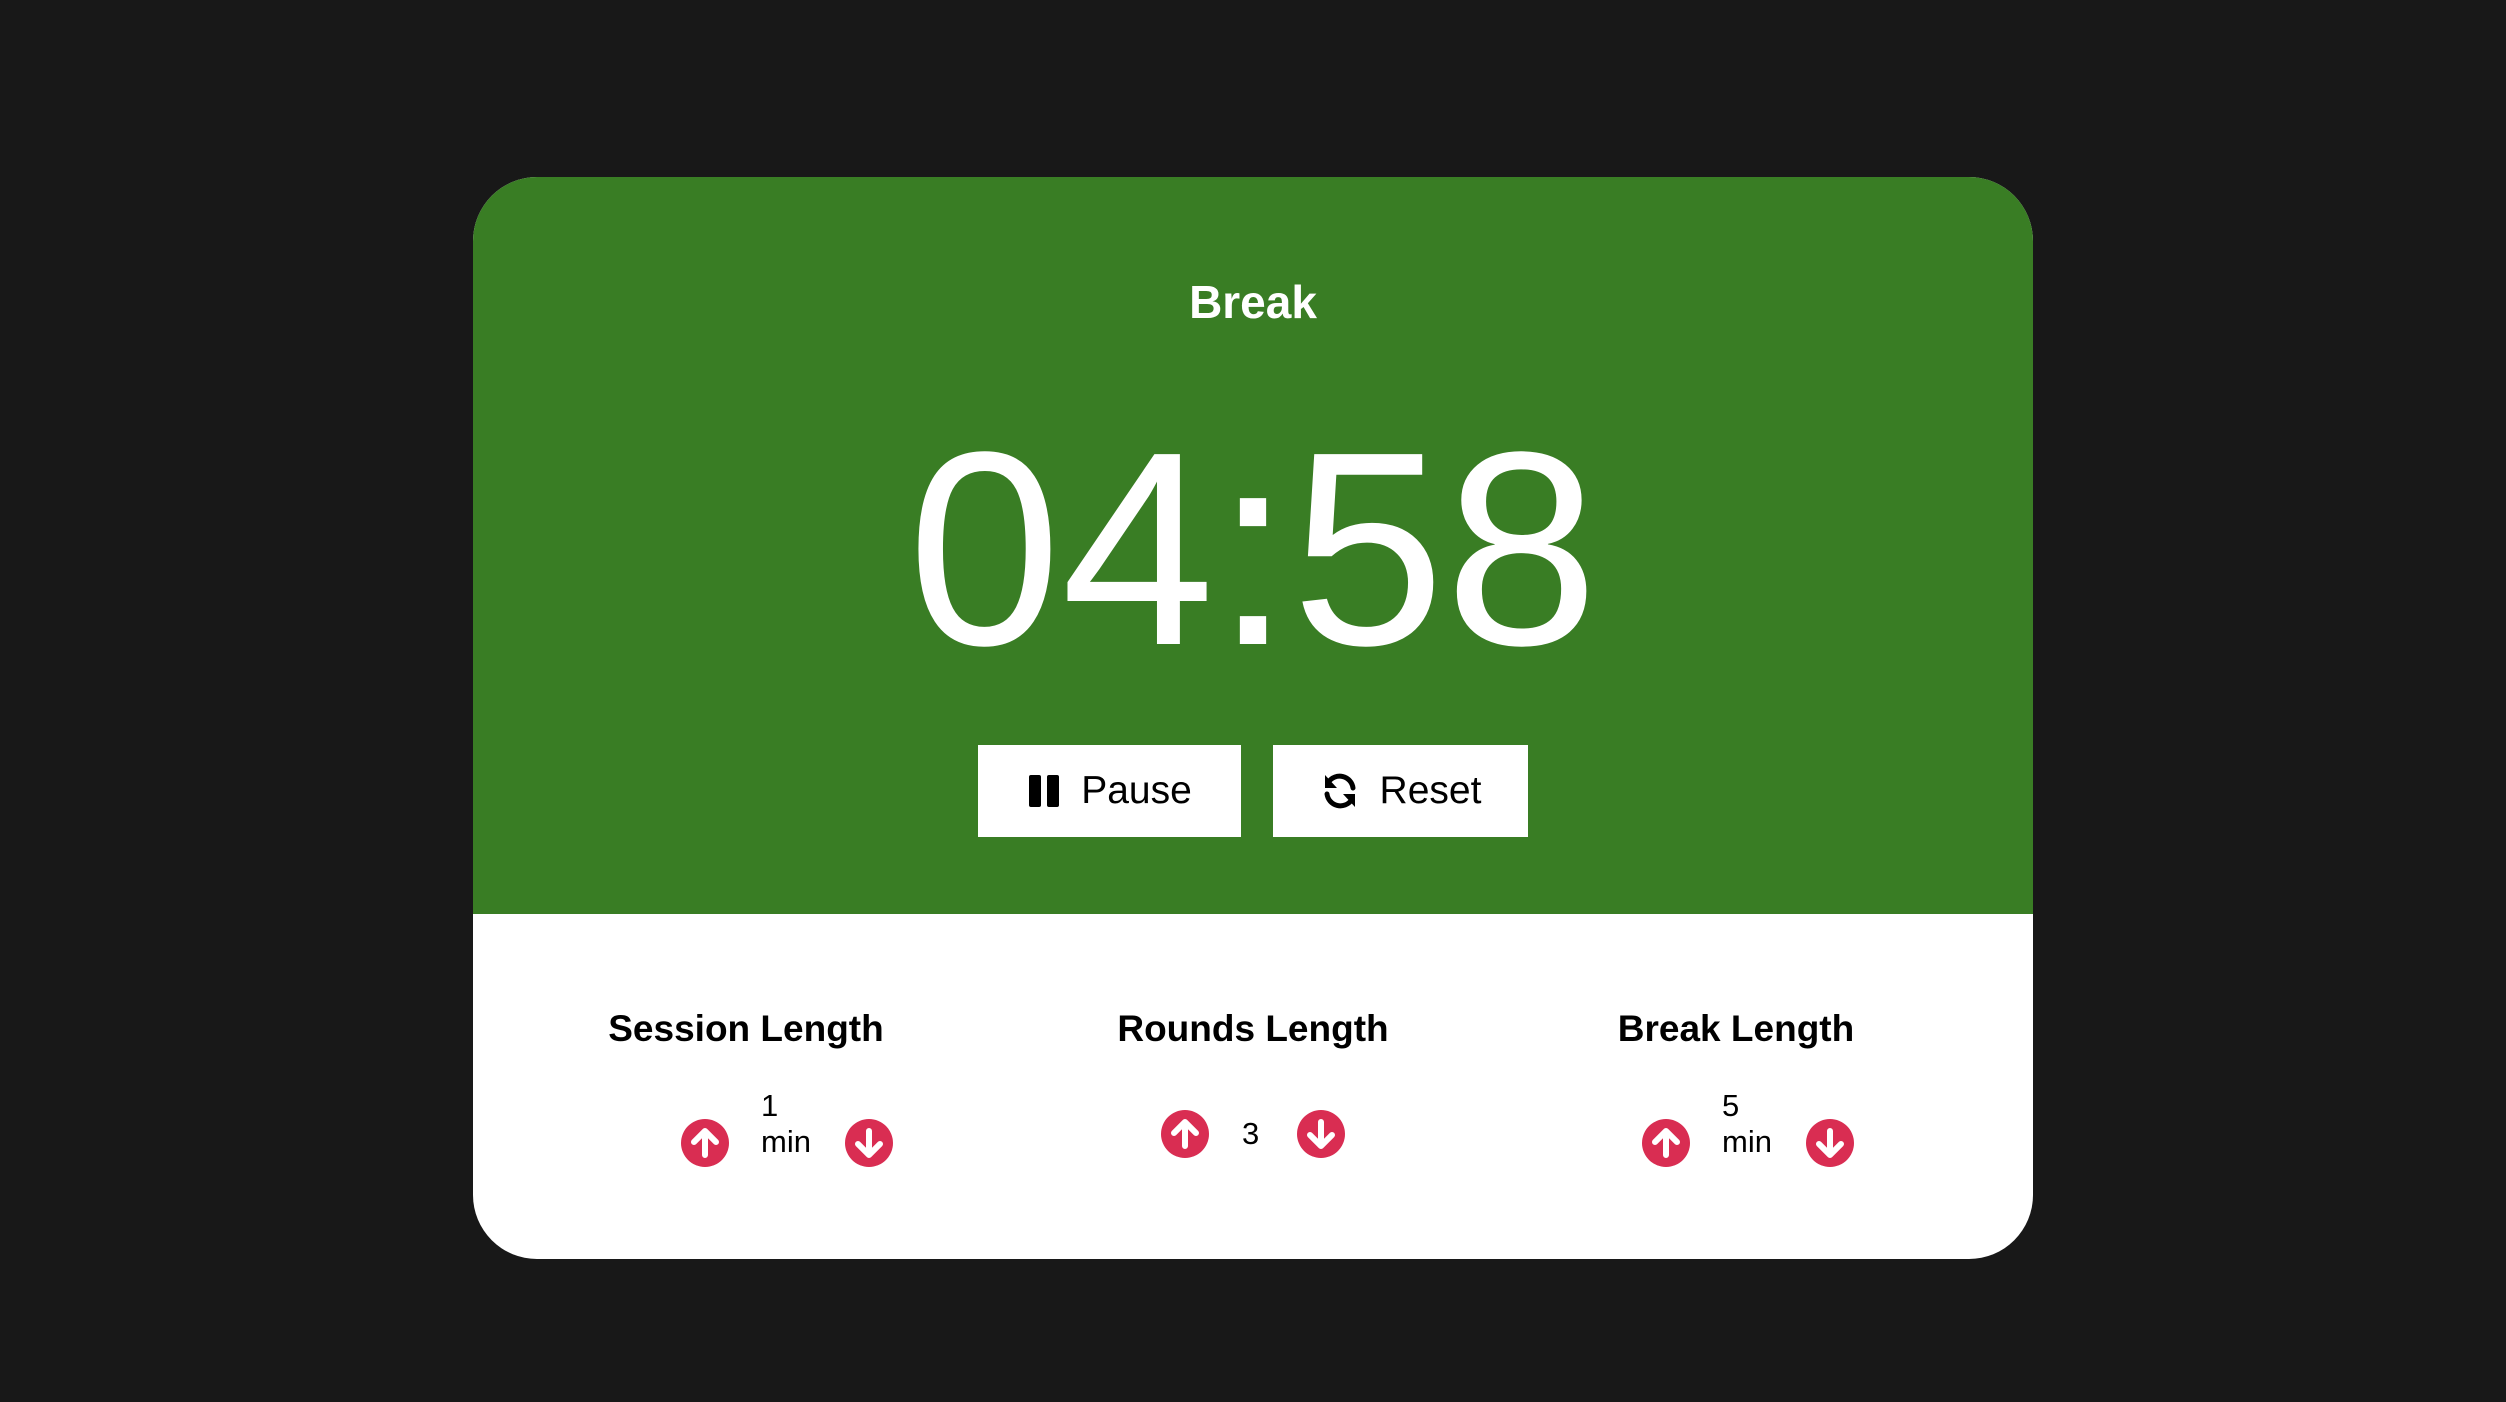 This screenshot has width=2506, height=1402. I want to click on break-length-unit: min, so click(1747, 1141).